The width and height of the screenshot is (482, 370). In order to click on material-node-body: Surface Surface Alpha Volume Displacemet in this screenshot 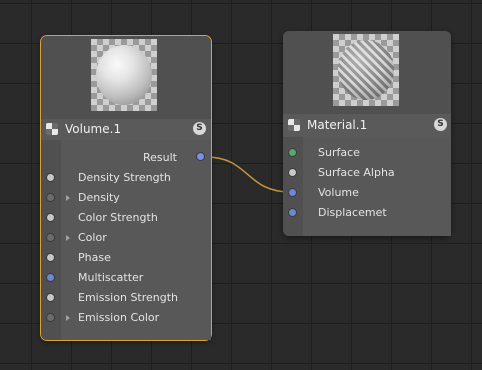, I will do `click(367, 186)`.